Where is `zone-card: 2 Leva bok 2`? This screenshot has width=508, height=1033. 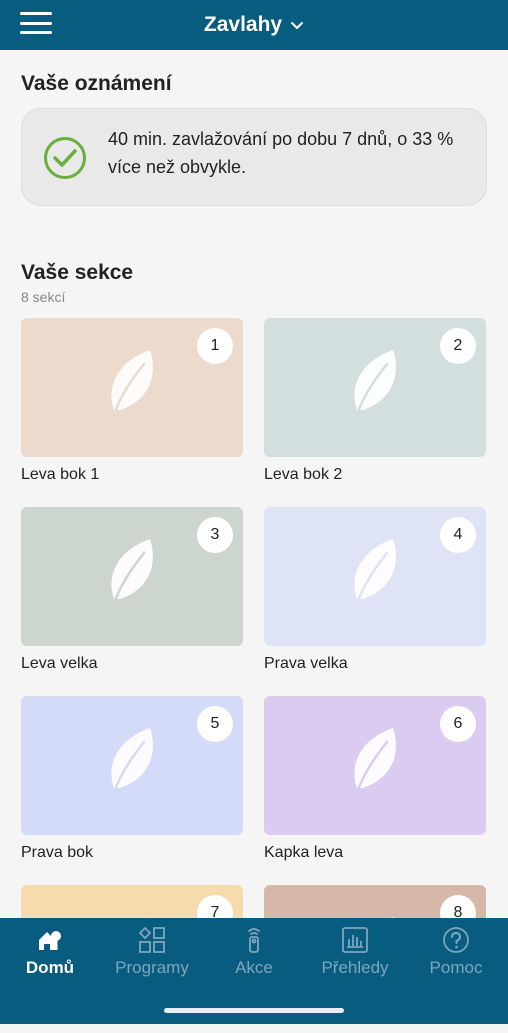
zone-card: 2 Leva bok 2 is located at coordinates (375, 401).